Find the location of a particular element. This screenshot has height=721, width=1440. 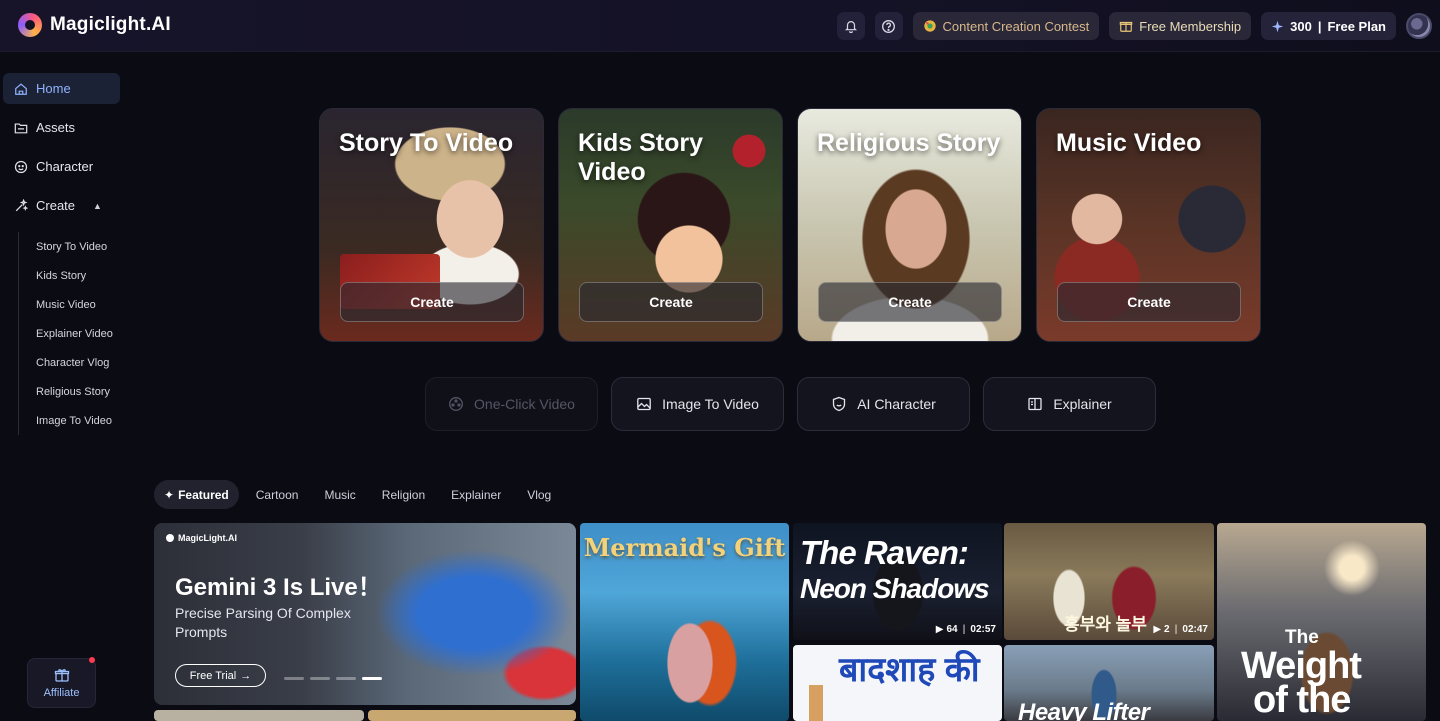

free-trial-button: Free Trial → is located at coordinates (220, 675).